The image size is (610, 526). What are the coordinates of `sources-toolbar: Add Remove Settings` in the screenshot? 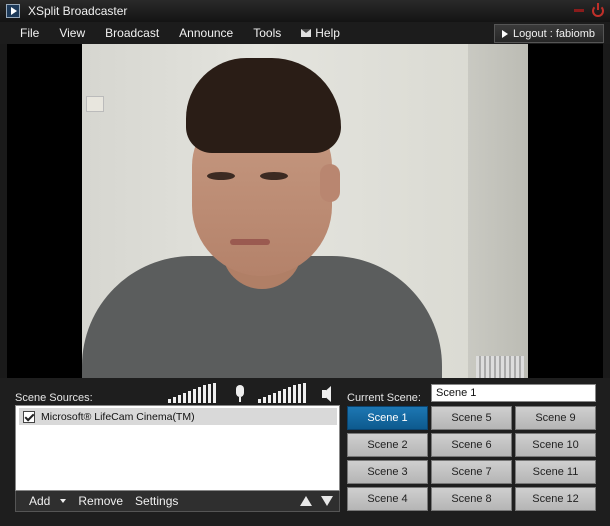 It's located at (177, 501).